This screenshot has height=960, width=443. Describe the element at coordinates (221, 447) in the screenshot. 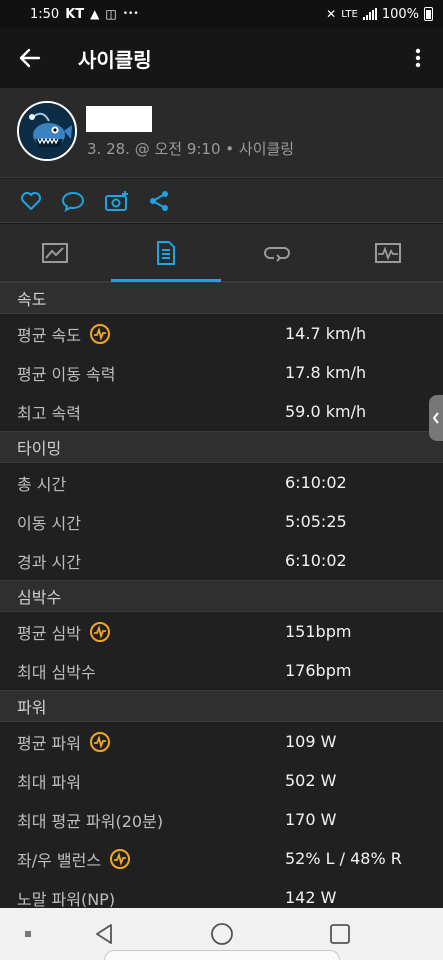

I see `section-timing-header: 타이밍` at that location.